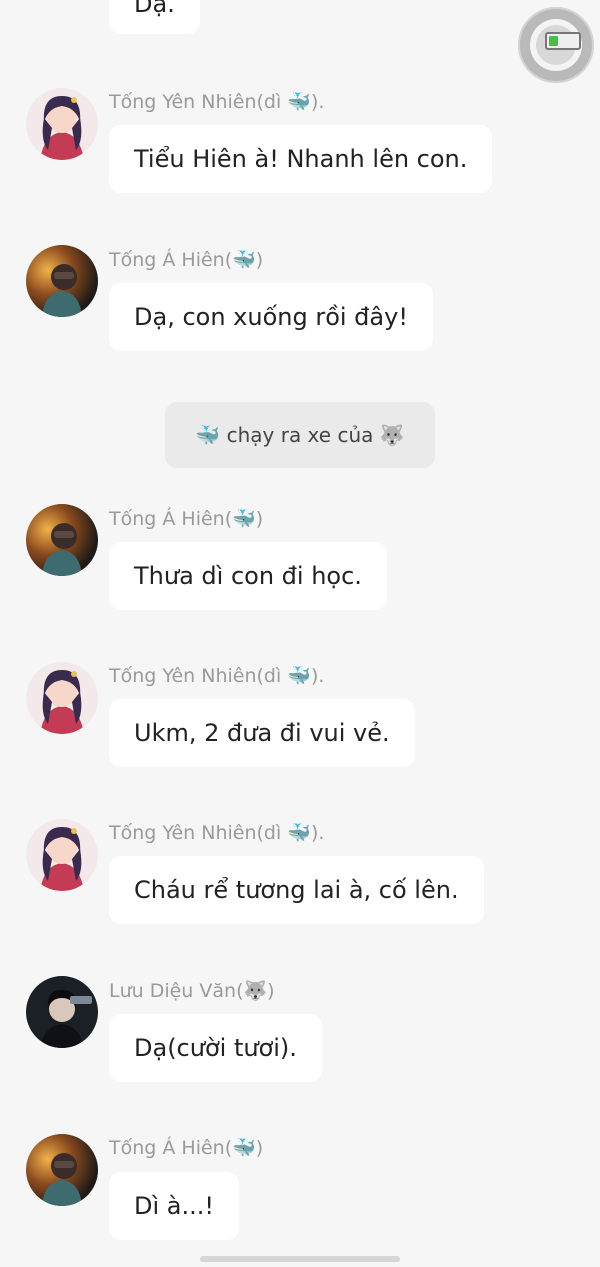 The width and height of the screenshot is (600, 1267). I want to click on sender-name: Lưu Diệu Văn(🐺), so click(192, 991).